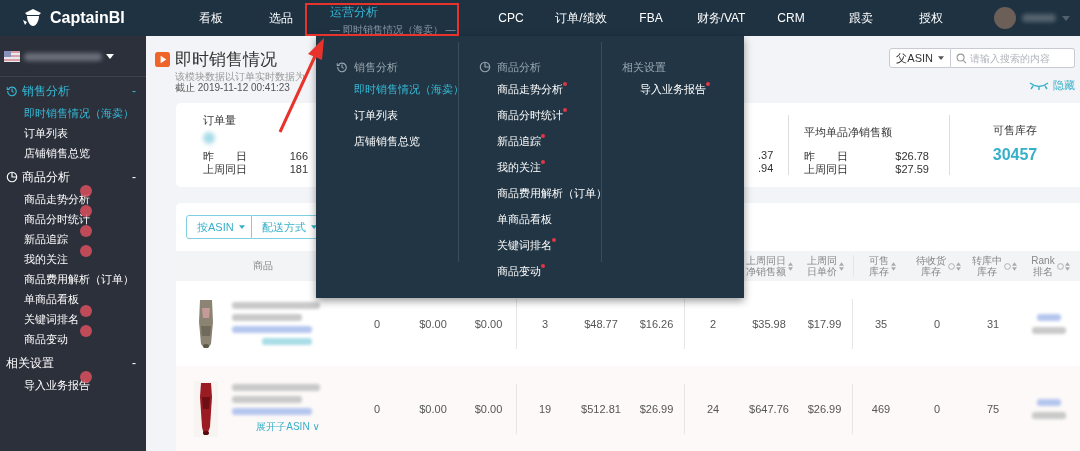 Image resolution: width=1080 pixels, height=451 pixels. What do you see at coordinates (220, 120) in the screenshot?
I see `stat-label: 订单量` at bounding box center [220, 120].